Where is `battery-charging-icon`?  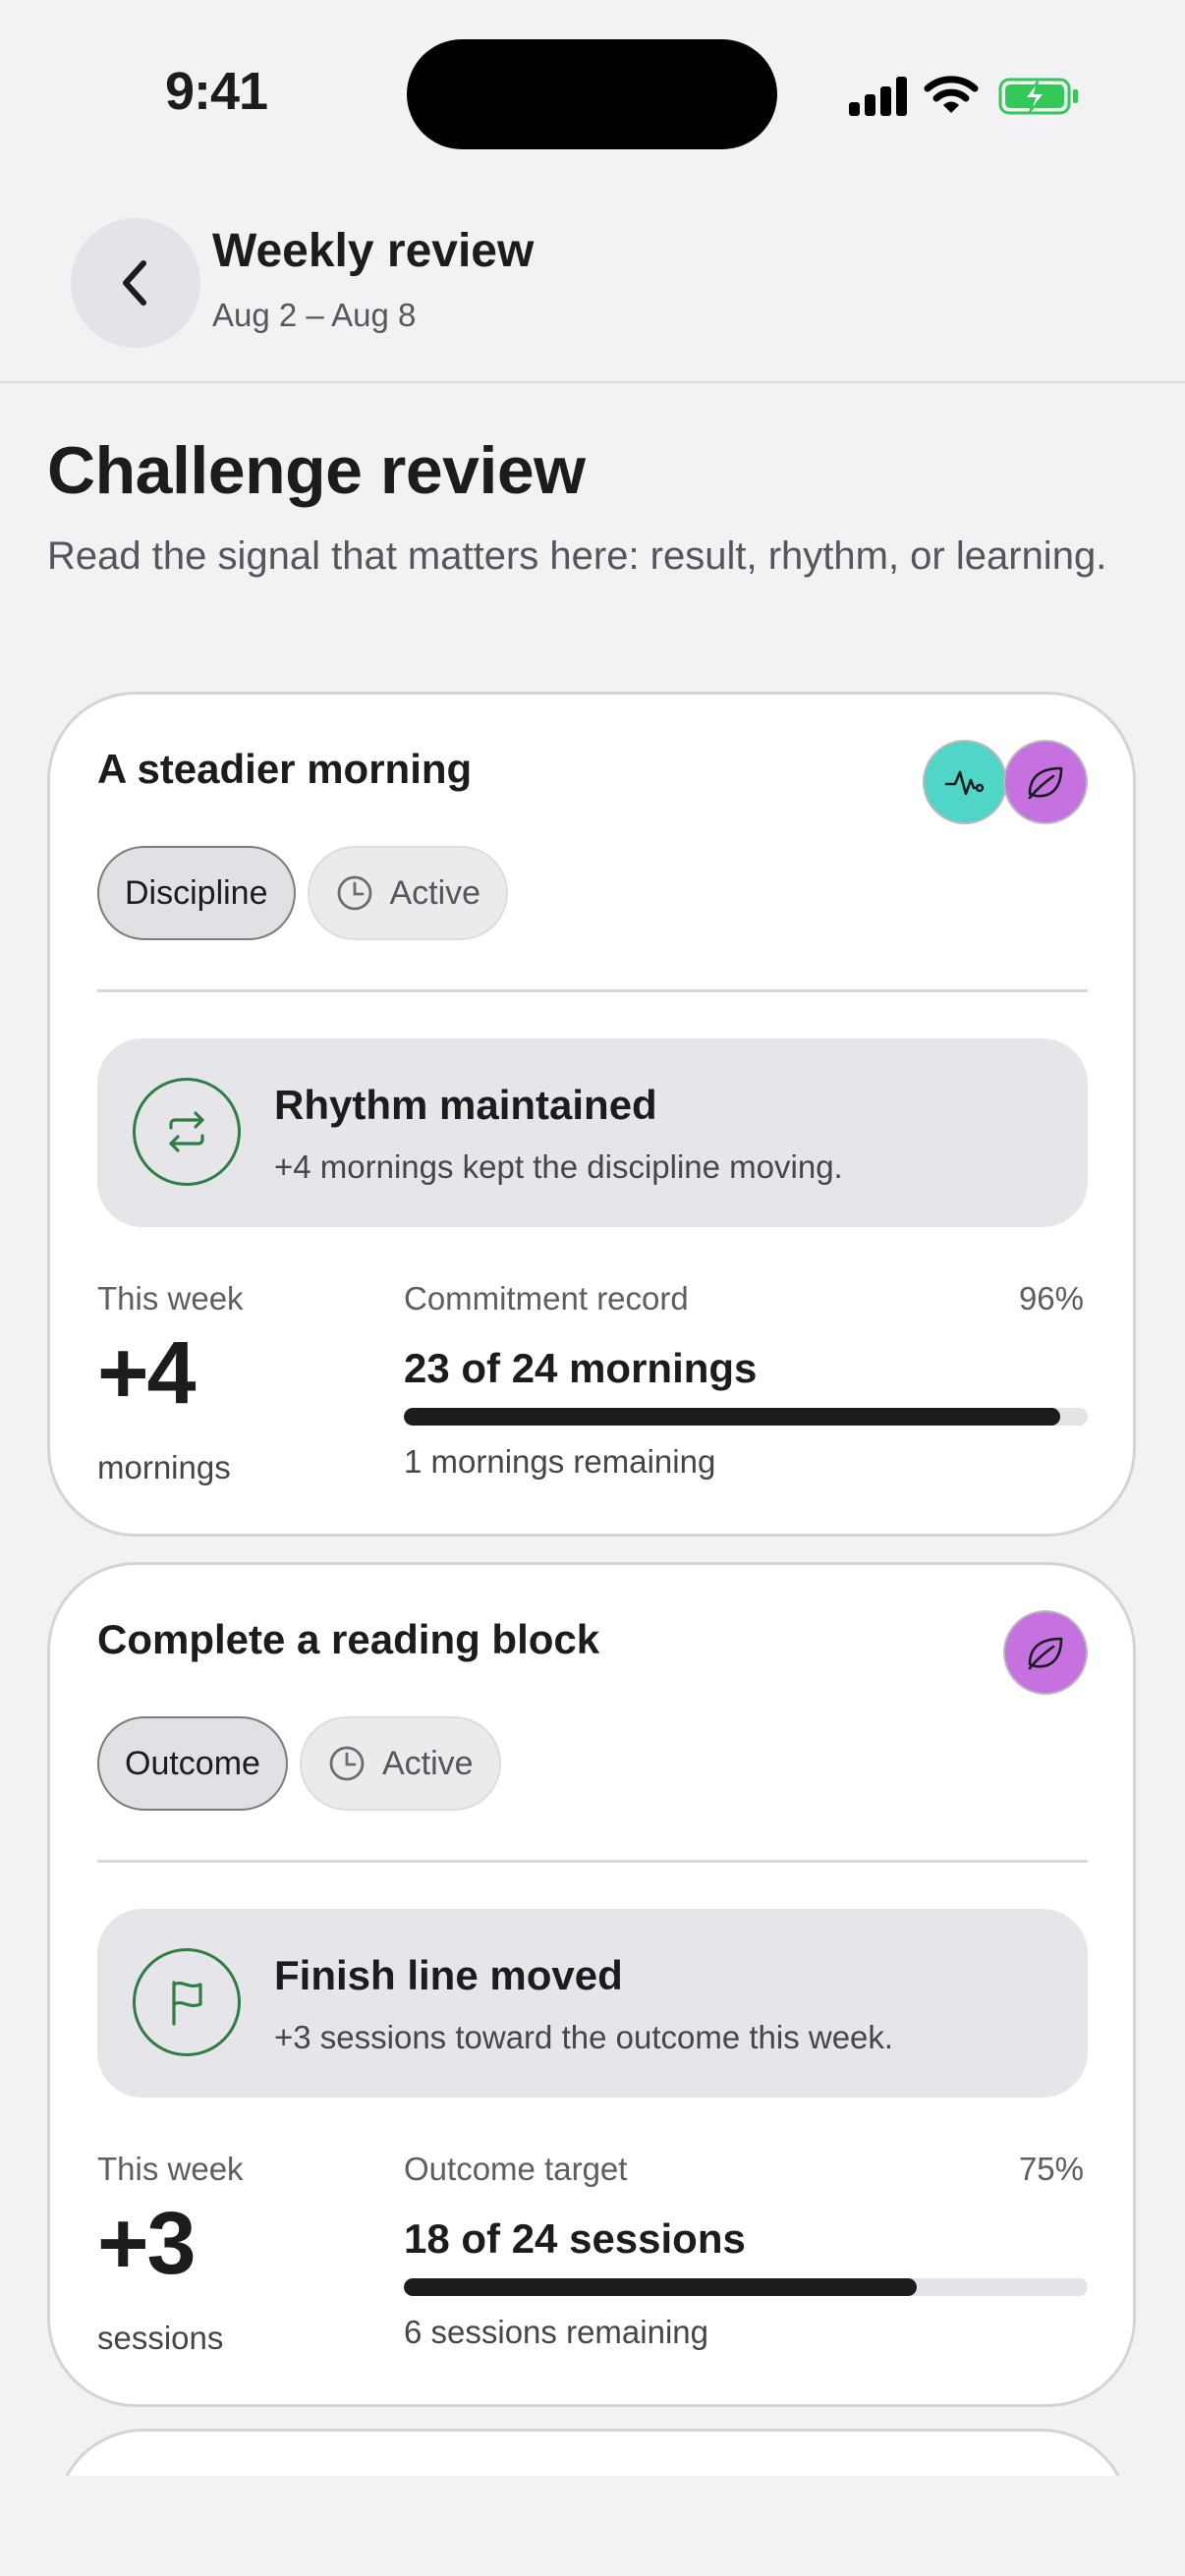
battery-charging-icon is located at coordinates (1040, 96).